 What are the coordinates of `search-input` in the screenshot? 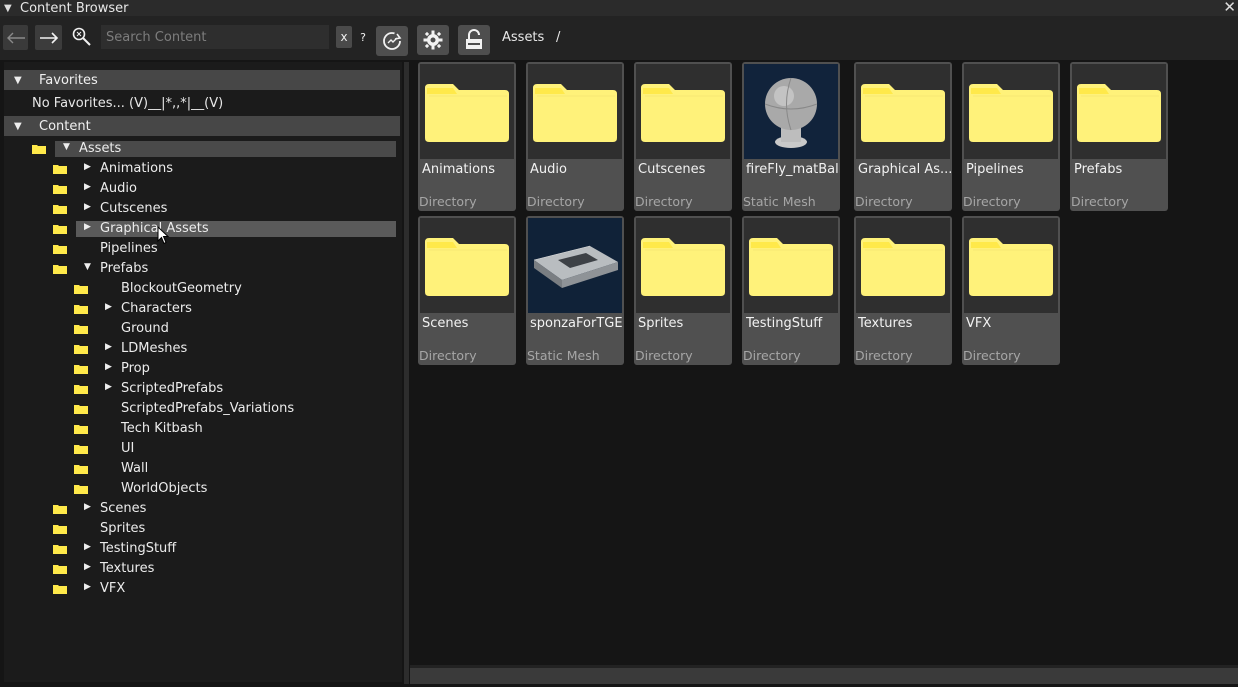 It's located at (215, 37).